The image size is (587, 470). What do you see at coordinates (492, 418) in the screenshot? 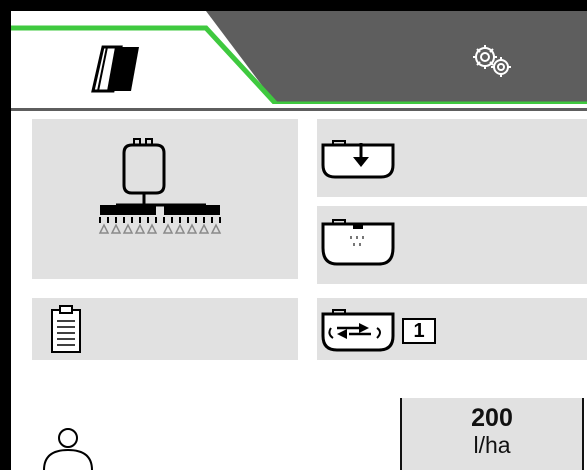
I see `application-rate-value: 200` at bounding box center [492, 418].